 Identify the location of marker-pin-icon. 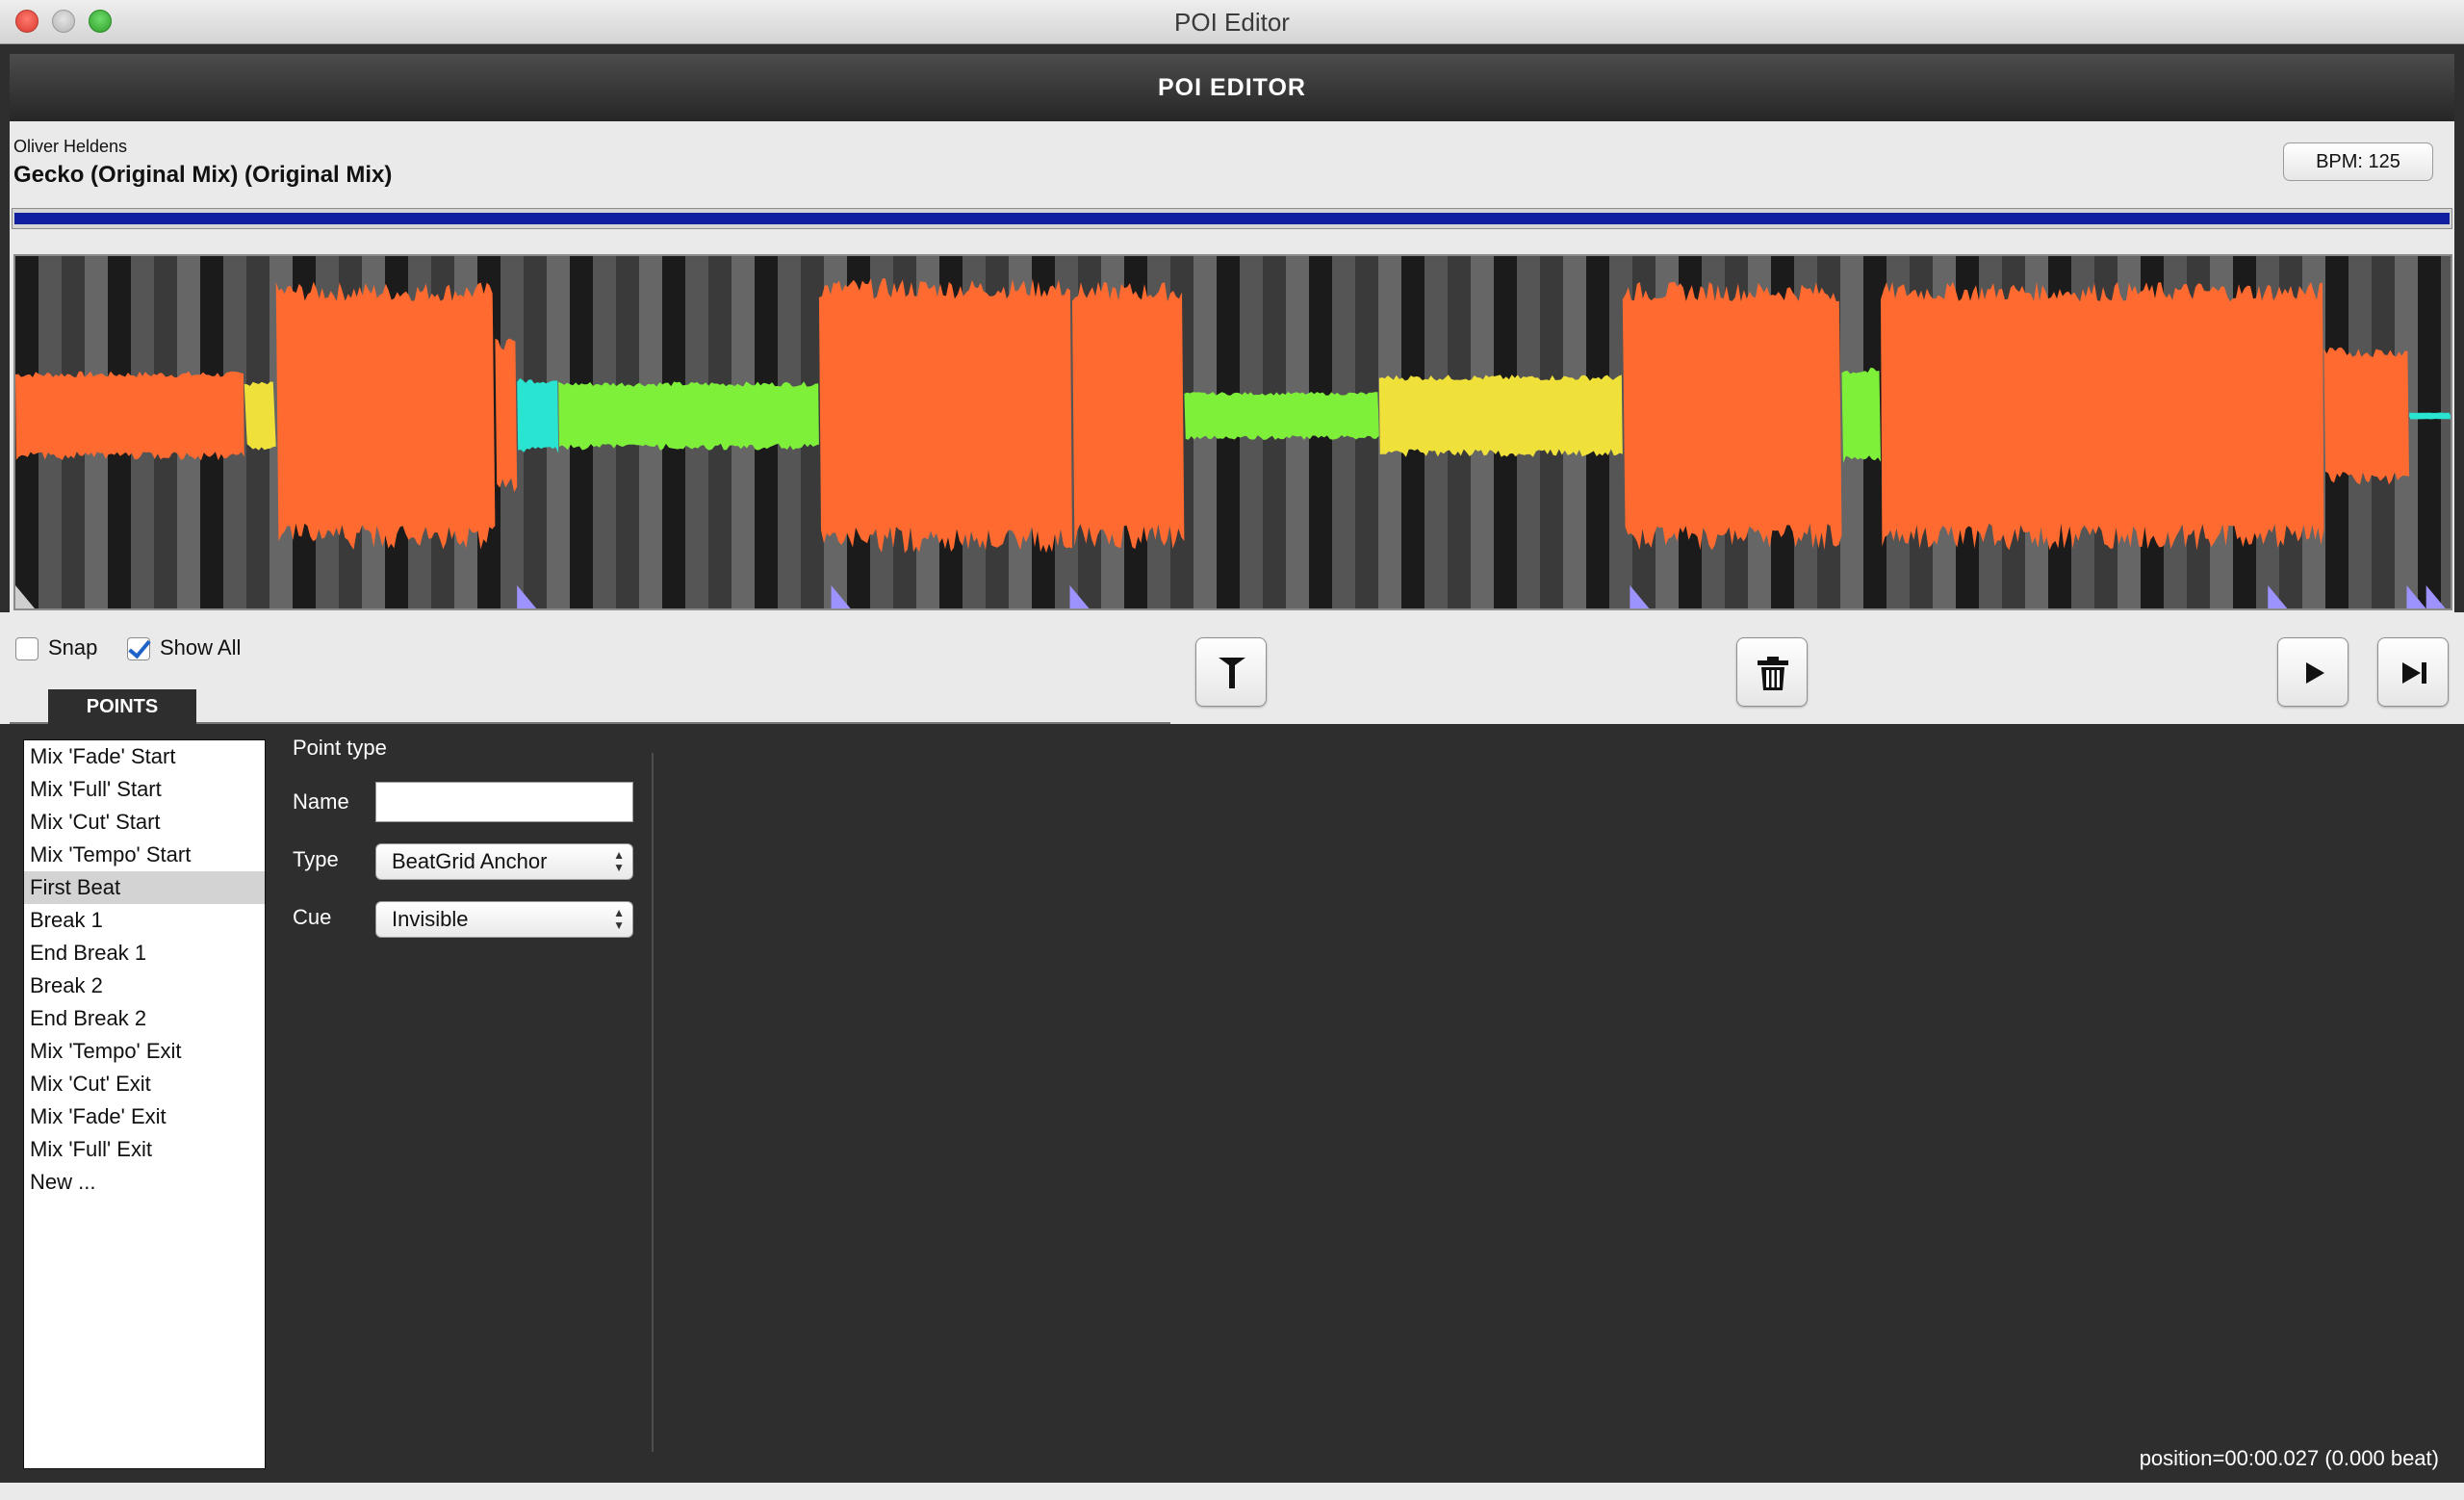
(1232, 673).